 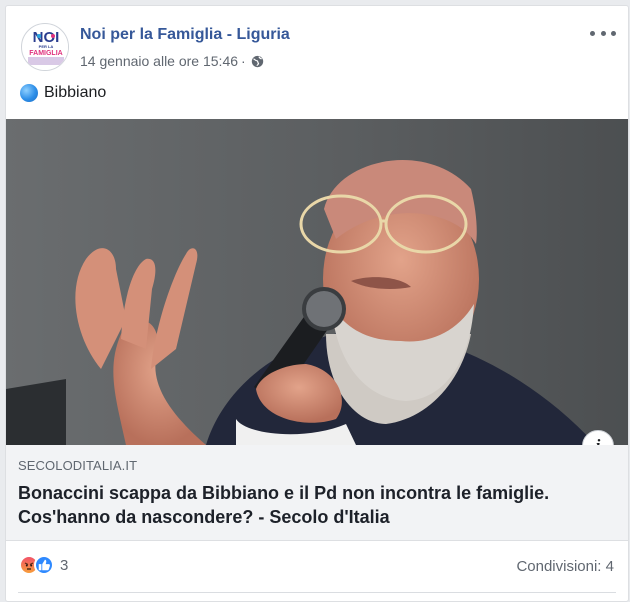 What do you see at coordinates (45, 53) in the screenshot?
I see `avatar-text-line3: FAMIGLIA` at bounding box center [45, 53].